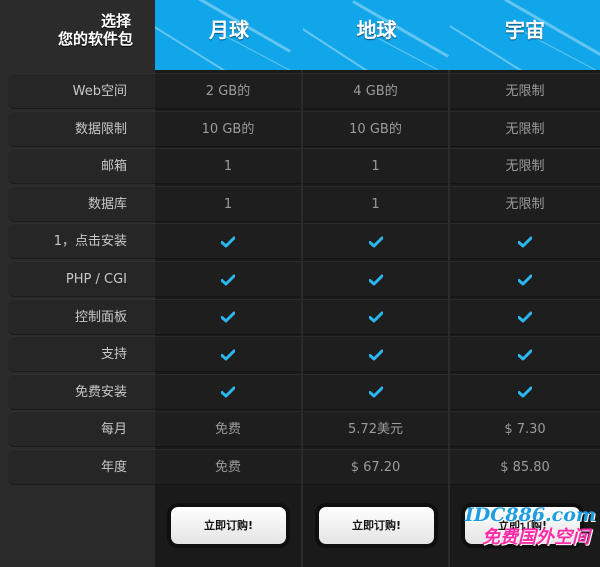 This screenshot has width=600, height=567. I want to click on feature-label: 1，点击安装, so click(81, 241).